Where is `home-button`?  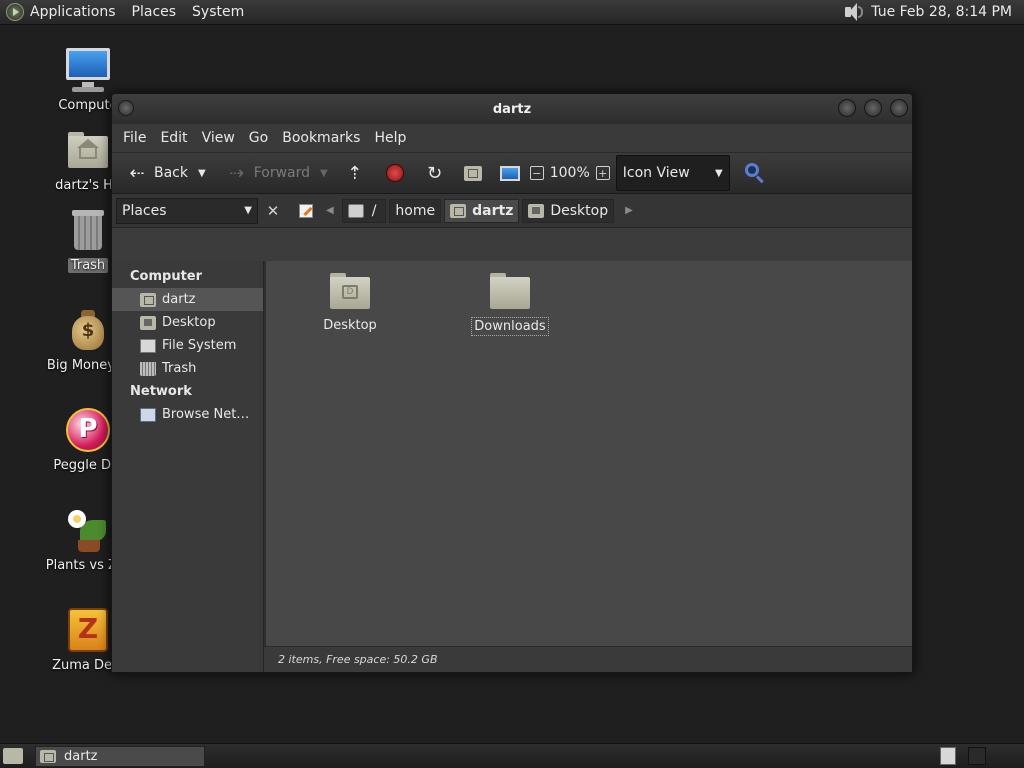
home-button is located at coordinates (473, 173).